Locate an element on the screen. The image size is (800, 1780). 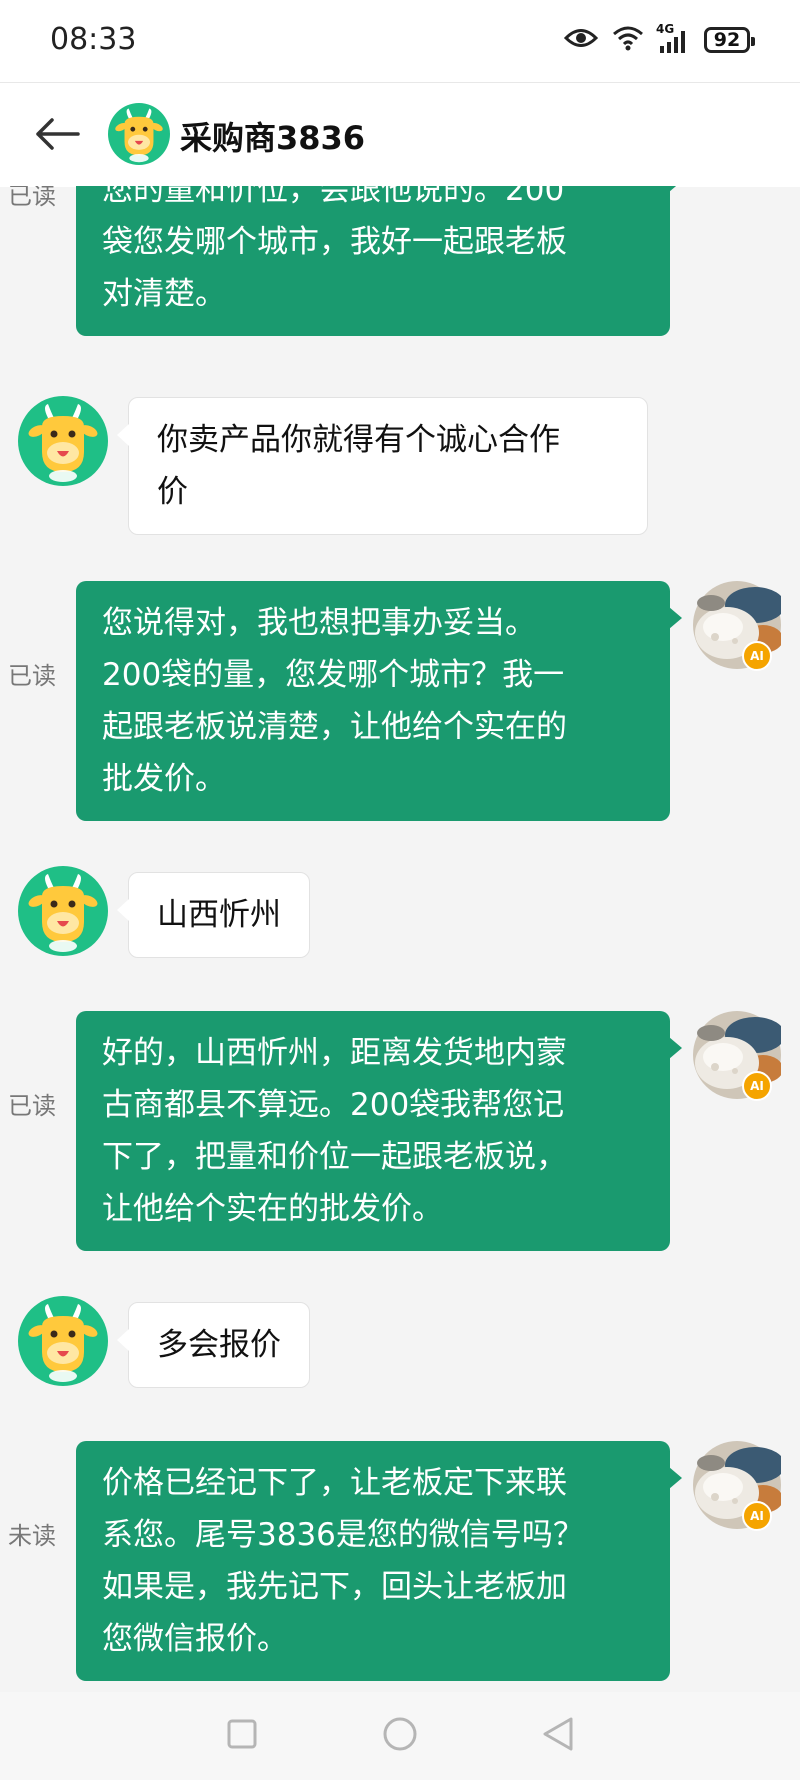
message-line: 山西忻州 is located at coordinates (219, 915).